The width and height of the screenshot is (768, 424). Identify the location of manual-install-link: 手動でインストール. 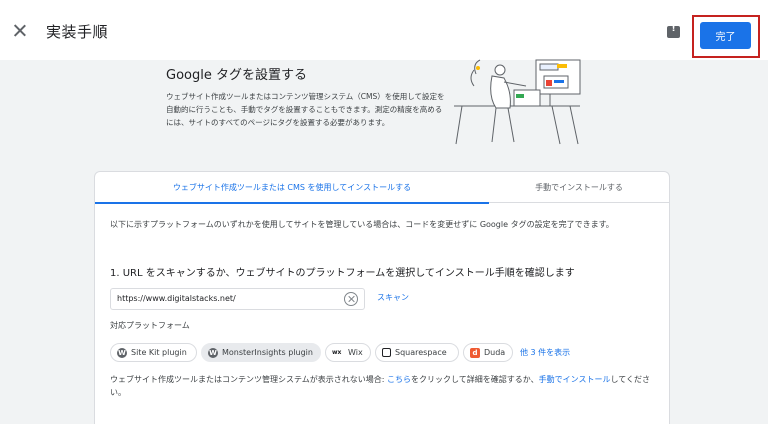
(575, 379).